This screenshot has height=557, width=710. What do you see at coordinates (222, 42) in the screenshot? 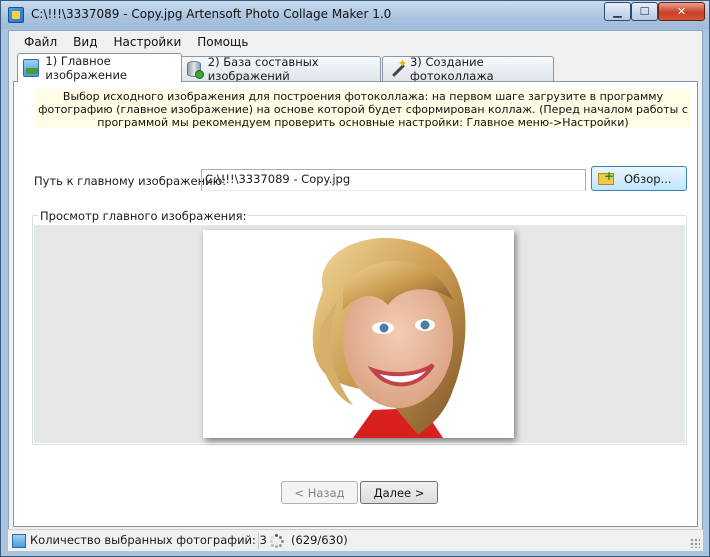
I see `menu-help: Помощь` at bounding box center [222, 42].